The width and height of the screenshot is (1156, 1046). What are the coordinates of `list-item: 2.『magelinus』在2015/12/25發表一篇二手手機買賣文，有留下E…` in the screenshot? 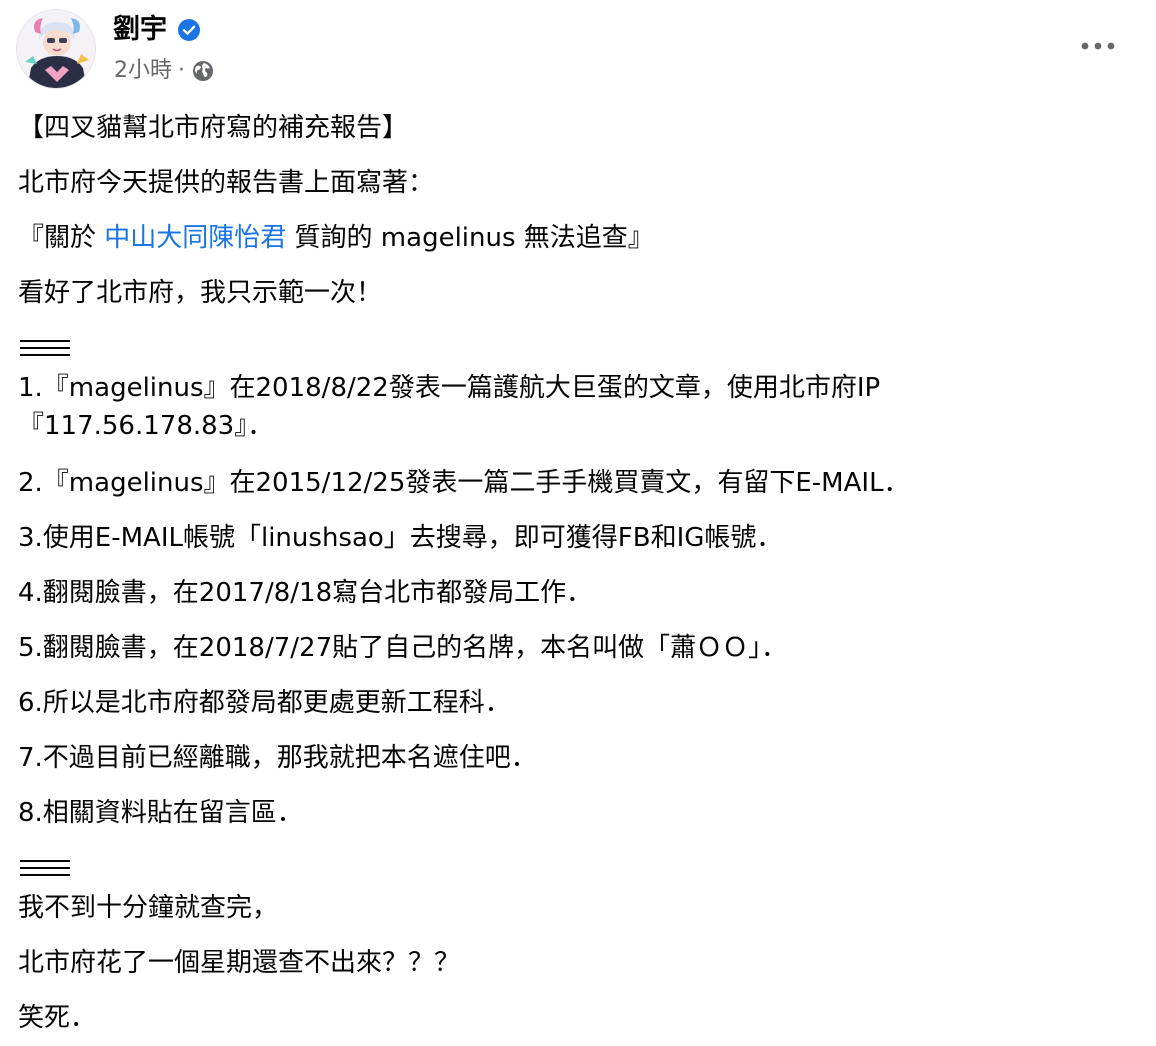 It's located at (464, 483).